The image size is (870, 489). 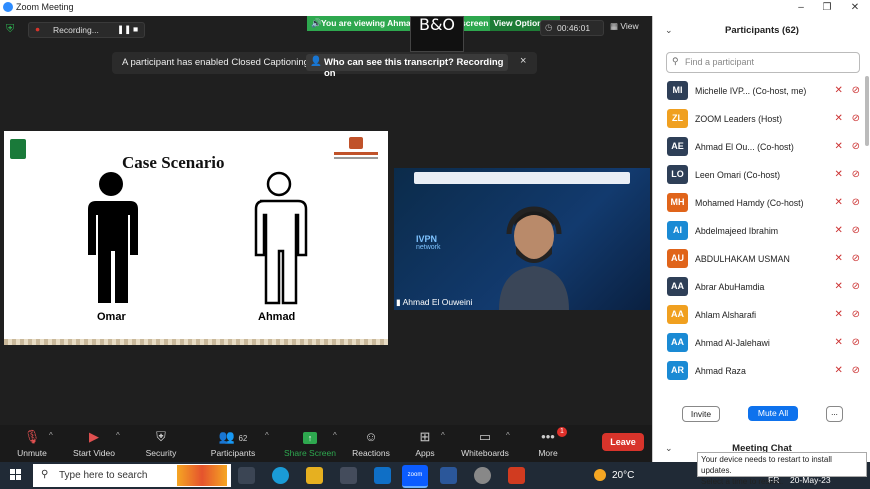 What do you see at coordinates (763, 62) in the screenshot?
I see `participant-search-input: ⚲ Find a participant` at bounding box center [763, 62].